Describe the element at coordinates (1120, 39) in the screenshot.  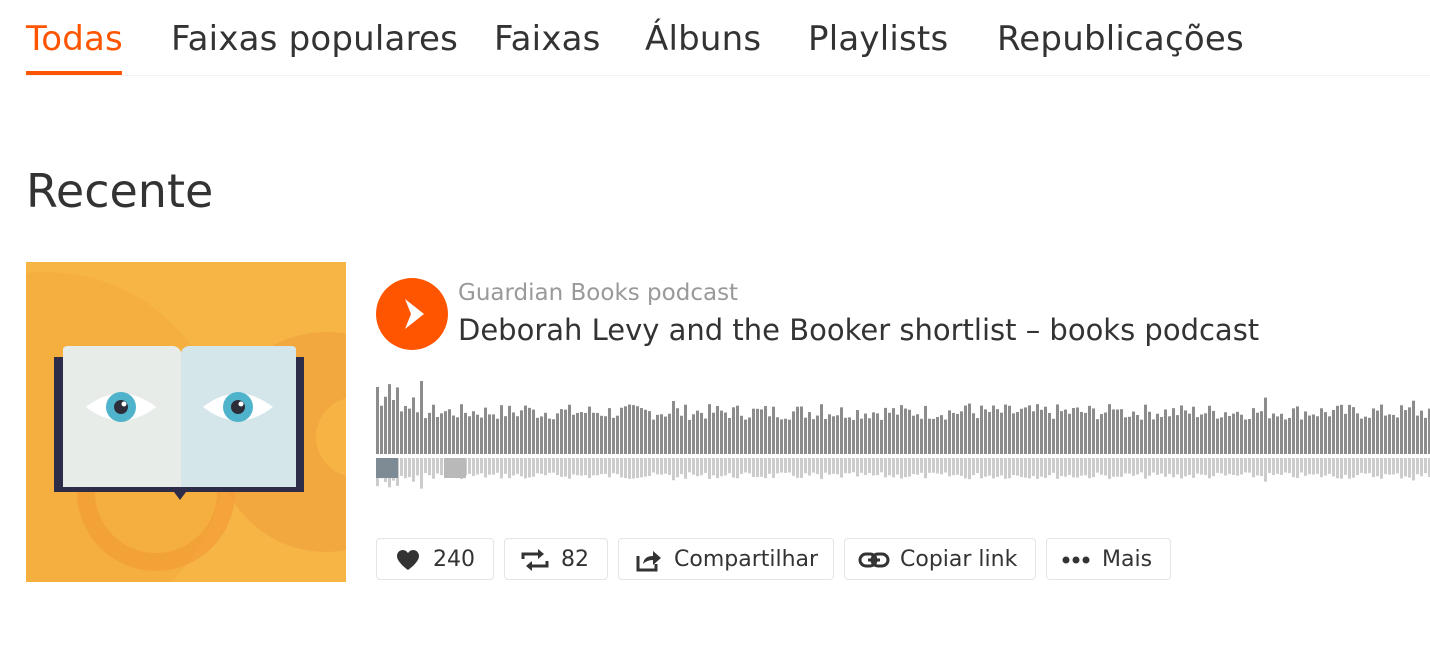
I see `tab-reposts: Republicações` at that location.